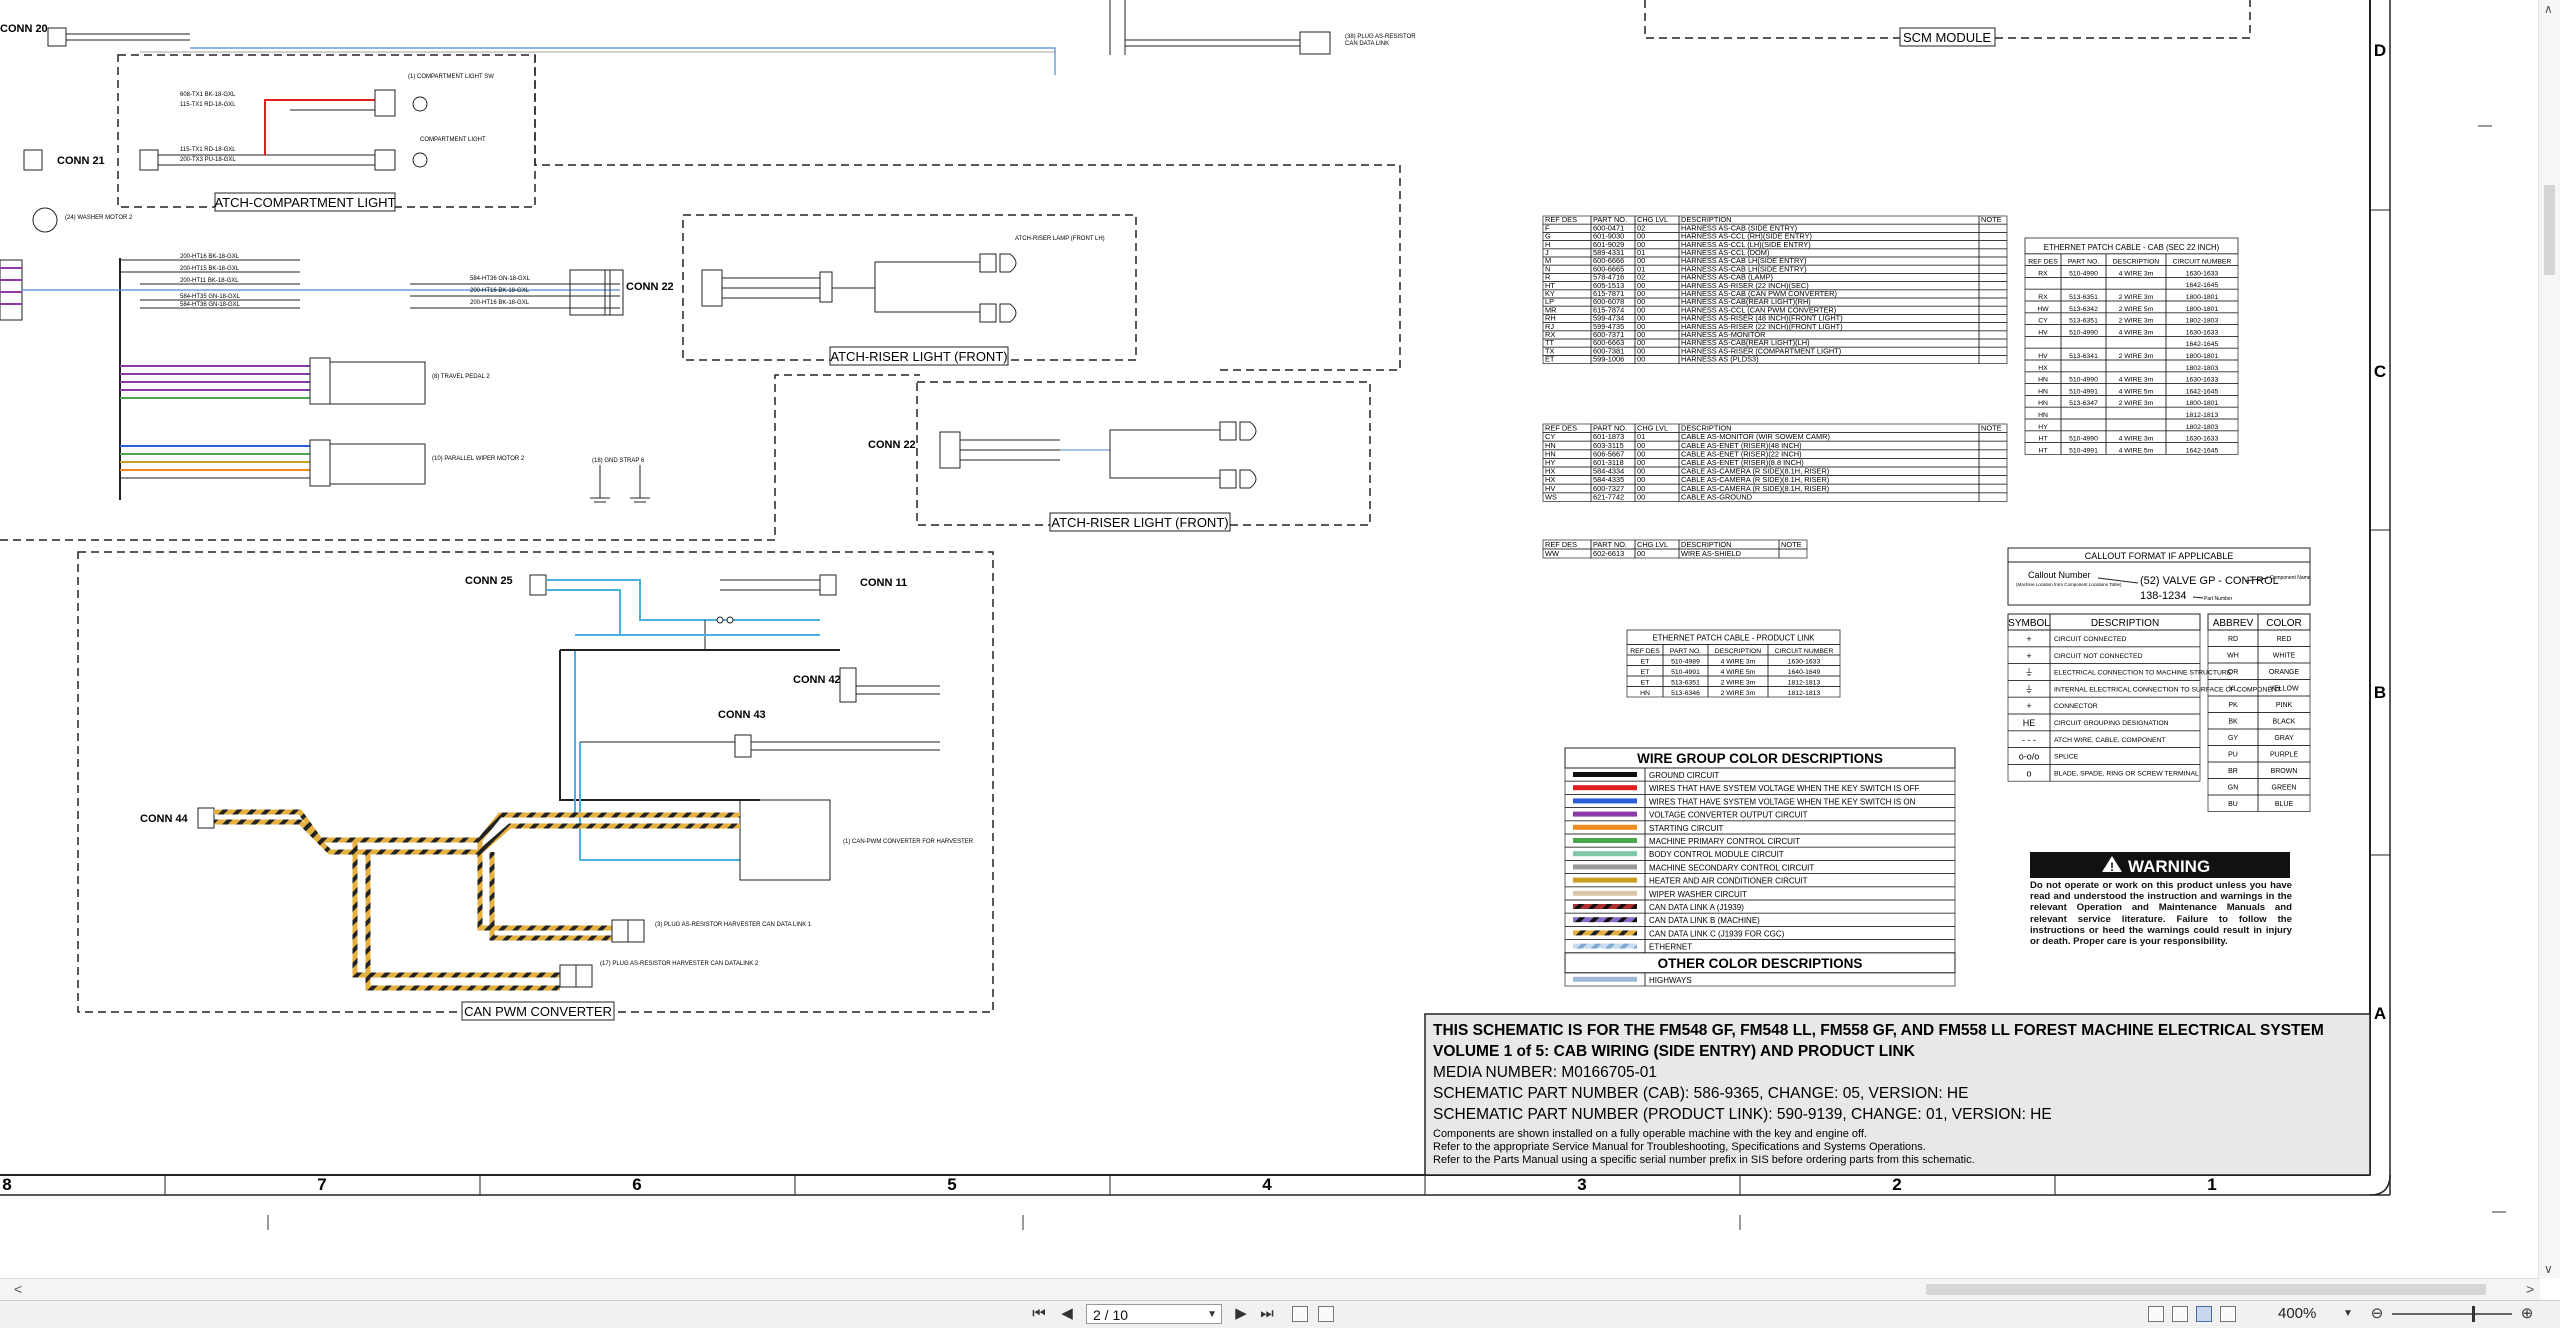 The width and height of the screenshot is (2560, 1328). I want to click on enet-cab-table-cell: 2 WIRE 3m, so click(2136, 356).